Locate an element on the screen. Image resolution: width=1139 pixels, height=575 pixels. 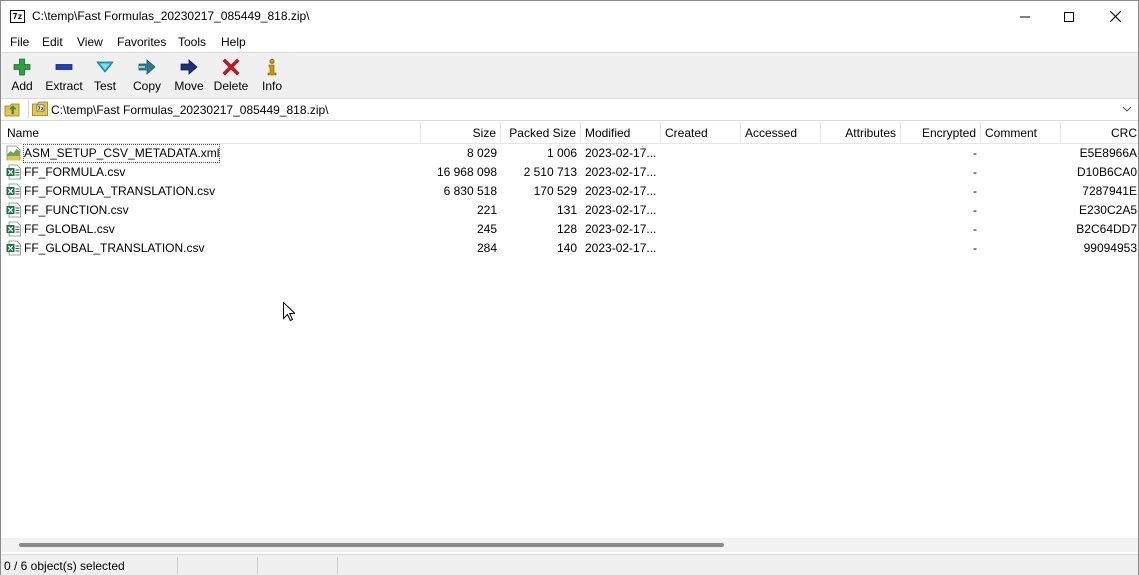
col-header-encrypted: Encrypted is located at coordinates (941, 133).